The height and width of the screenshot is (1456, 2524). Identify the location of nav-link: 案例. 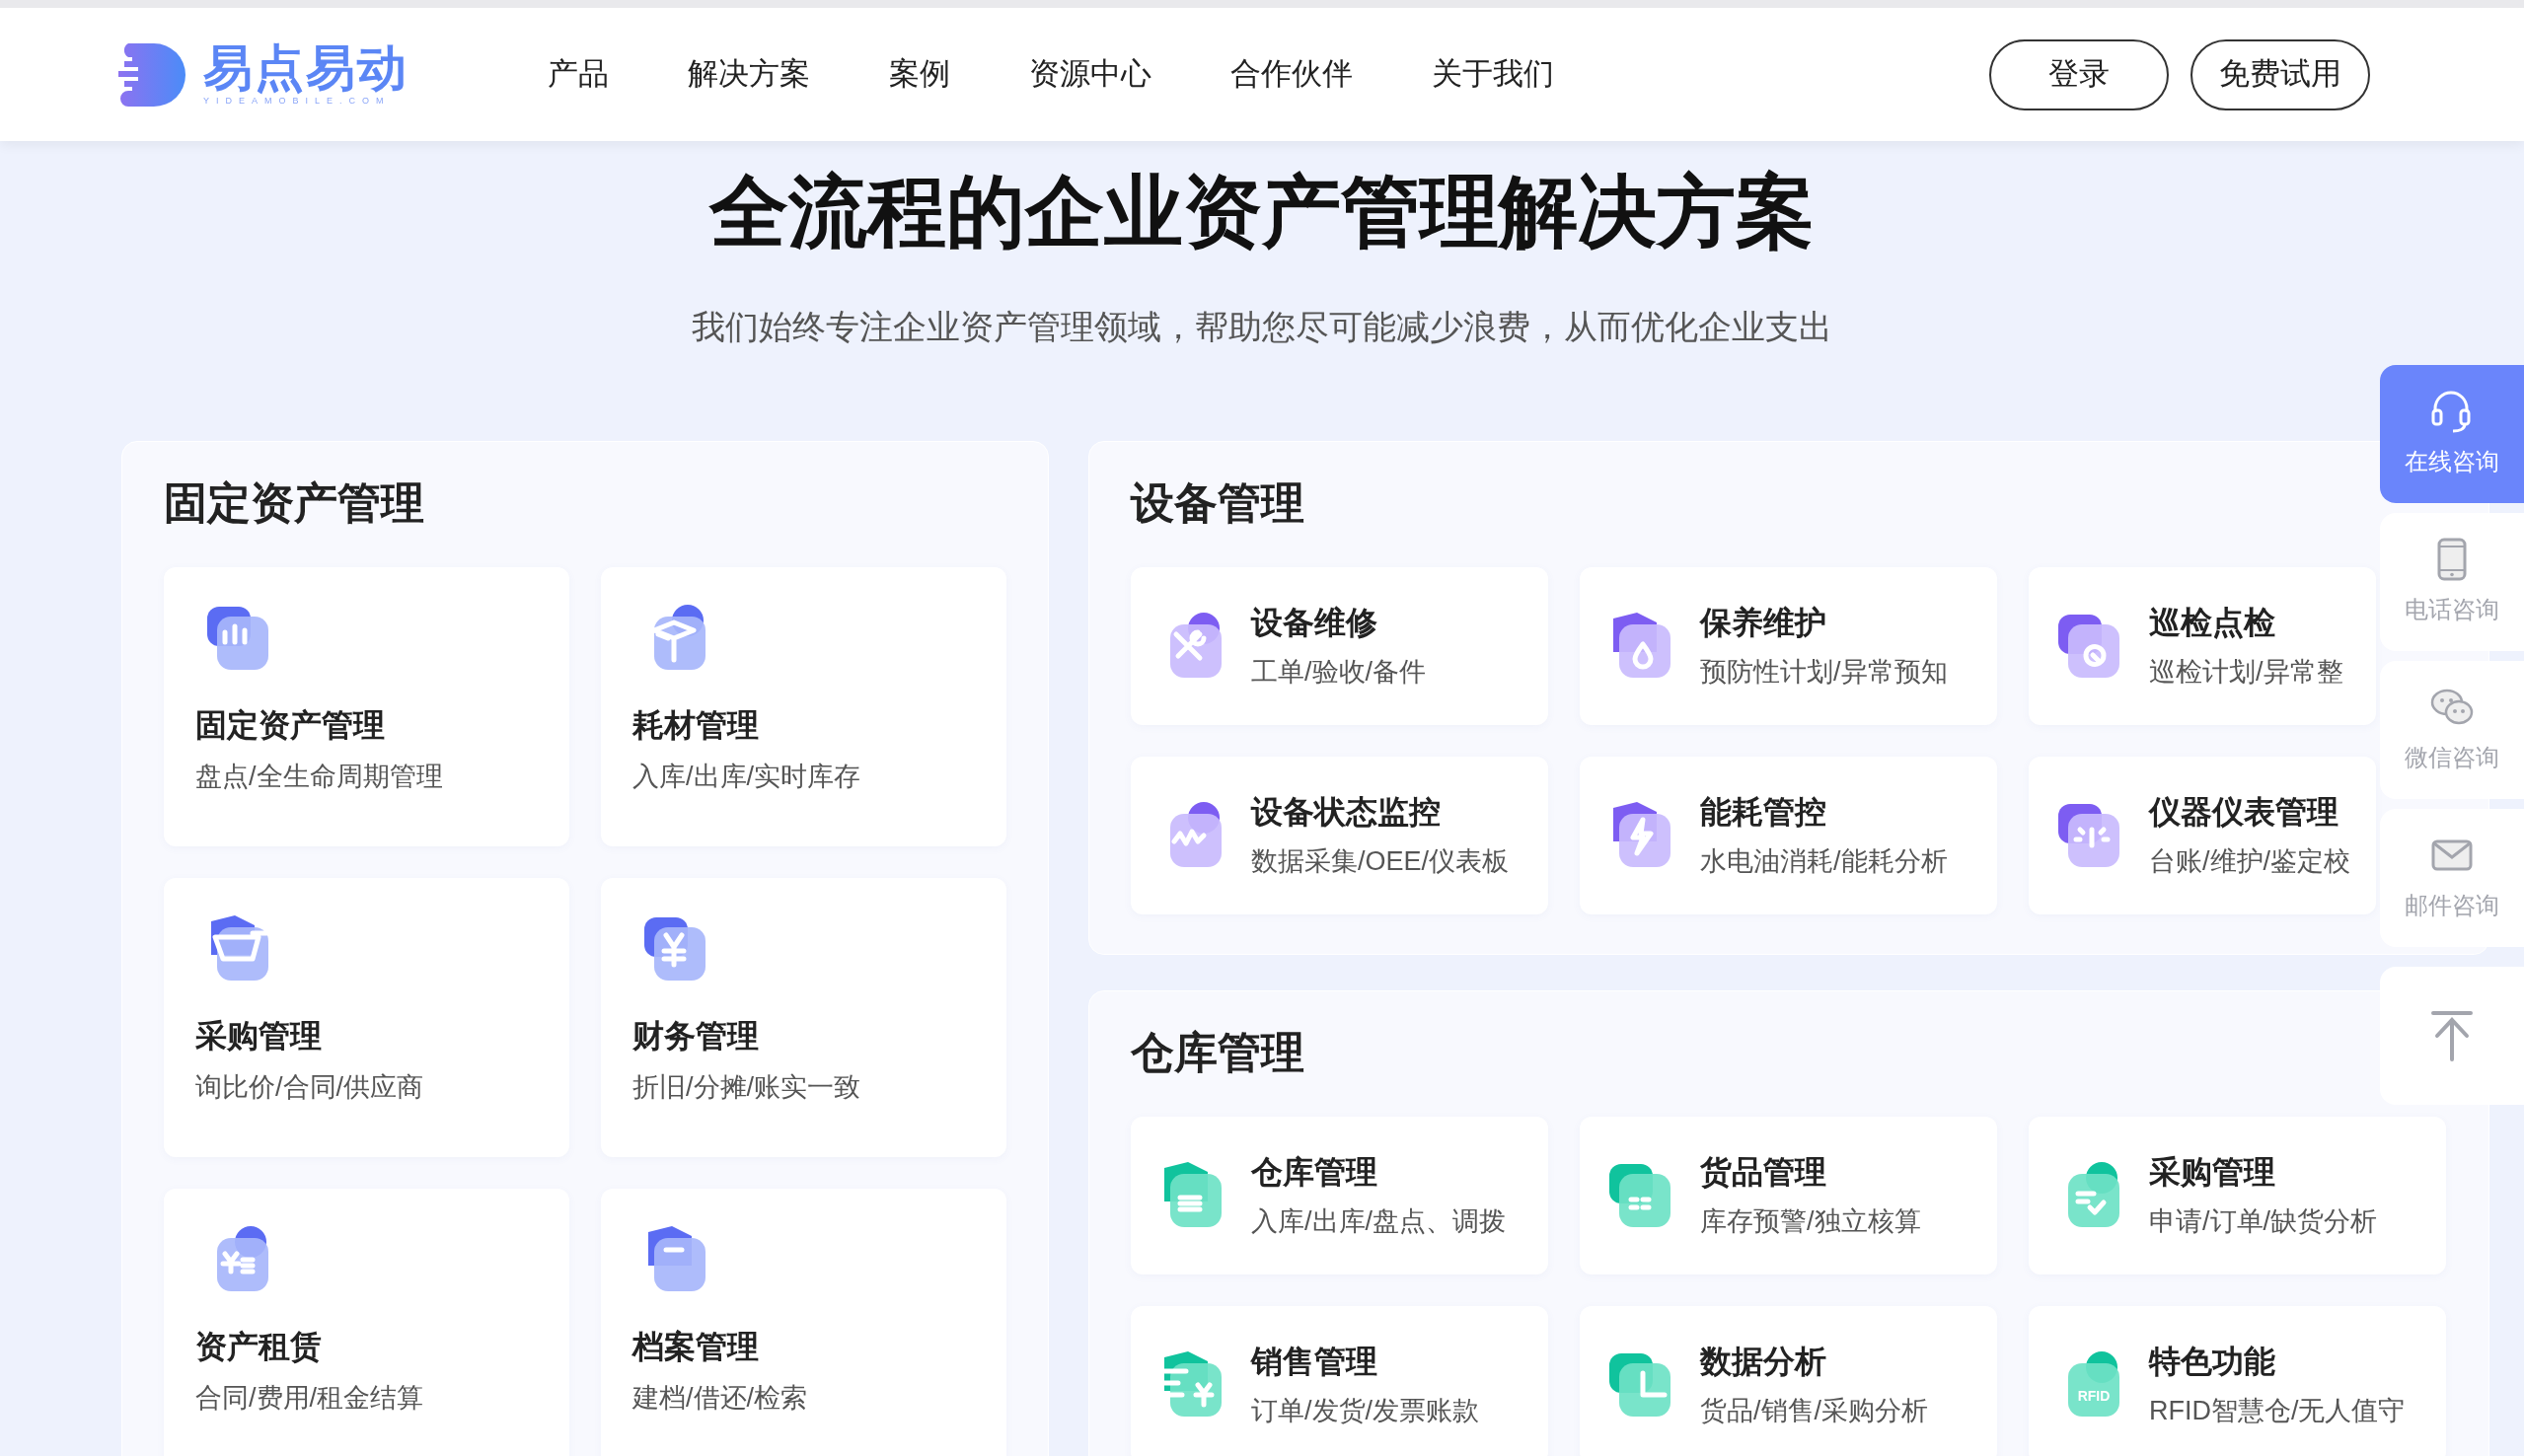
(919, 74).